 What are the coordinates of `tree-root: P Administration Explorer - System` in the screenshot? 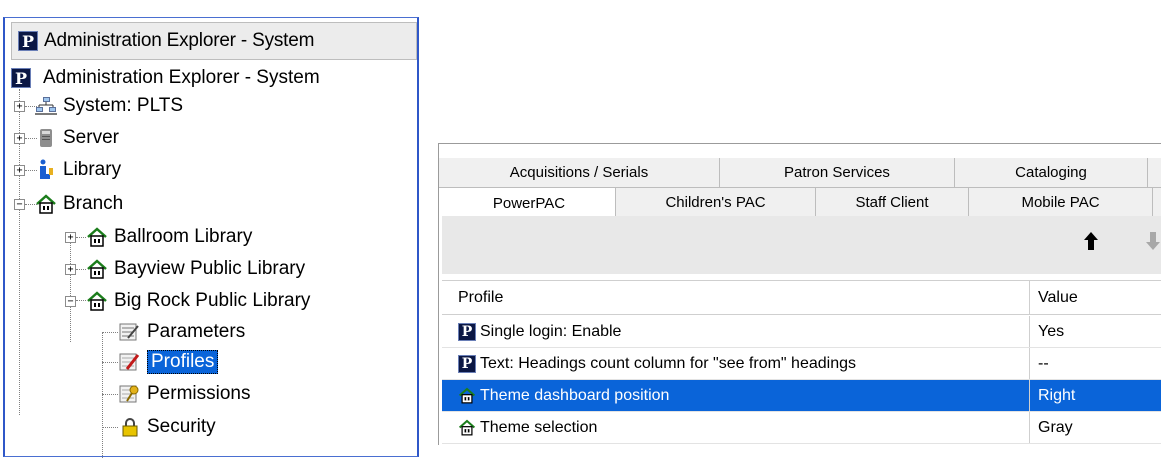 It's located at (165, 78).